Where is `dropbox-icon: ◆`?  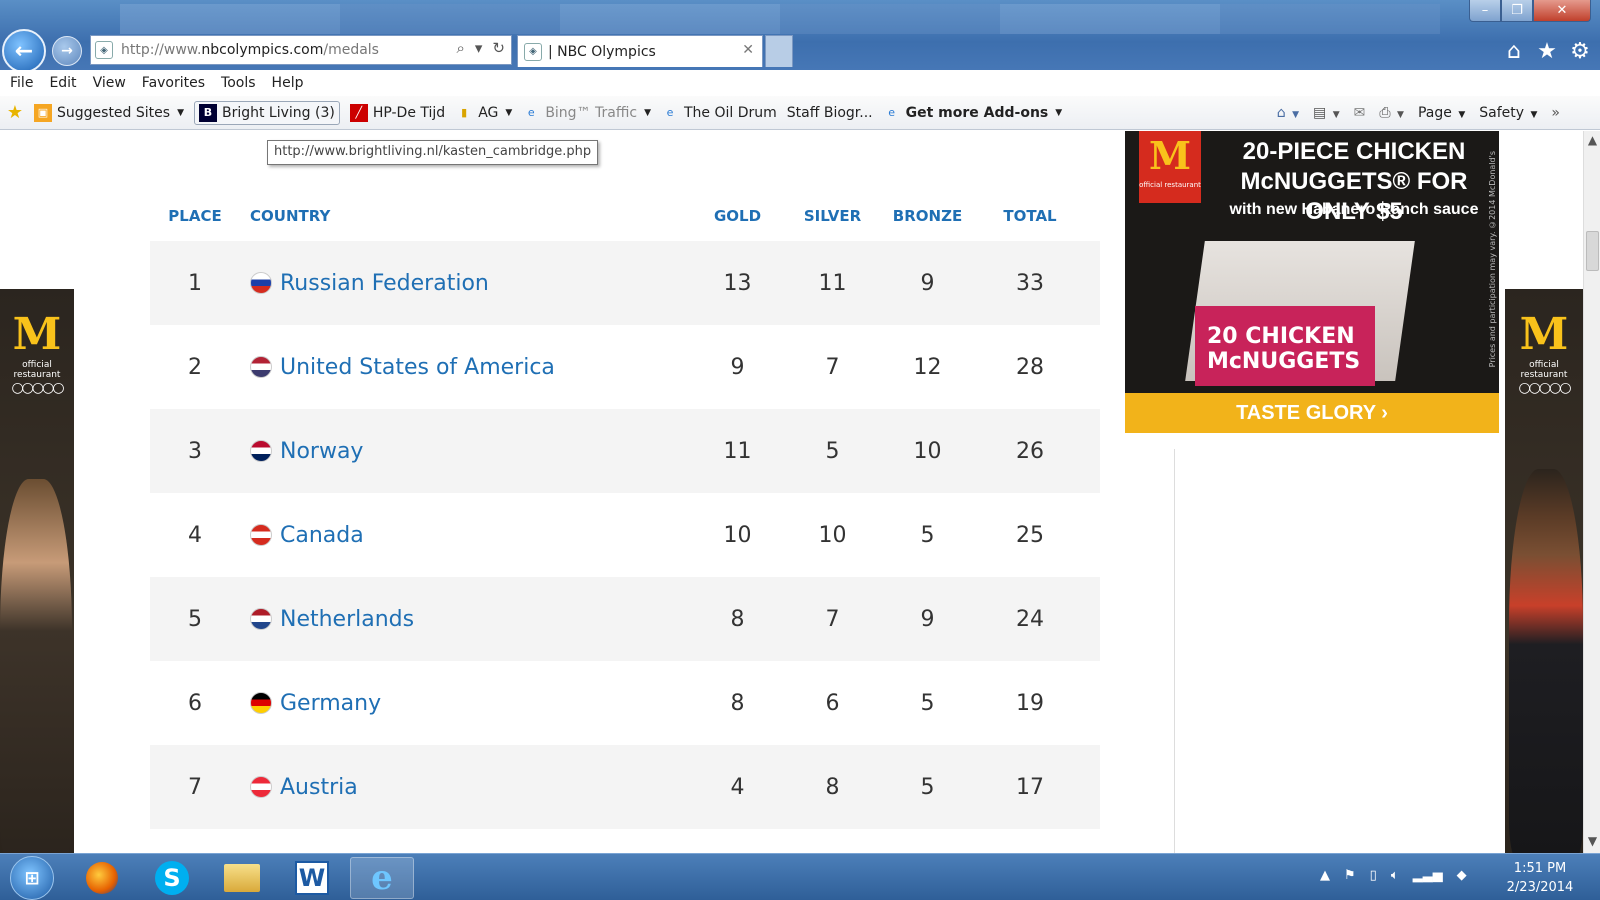 dropbox-icon: ◆ is located at coordinates (1462, 875).